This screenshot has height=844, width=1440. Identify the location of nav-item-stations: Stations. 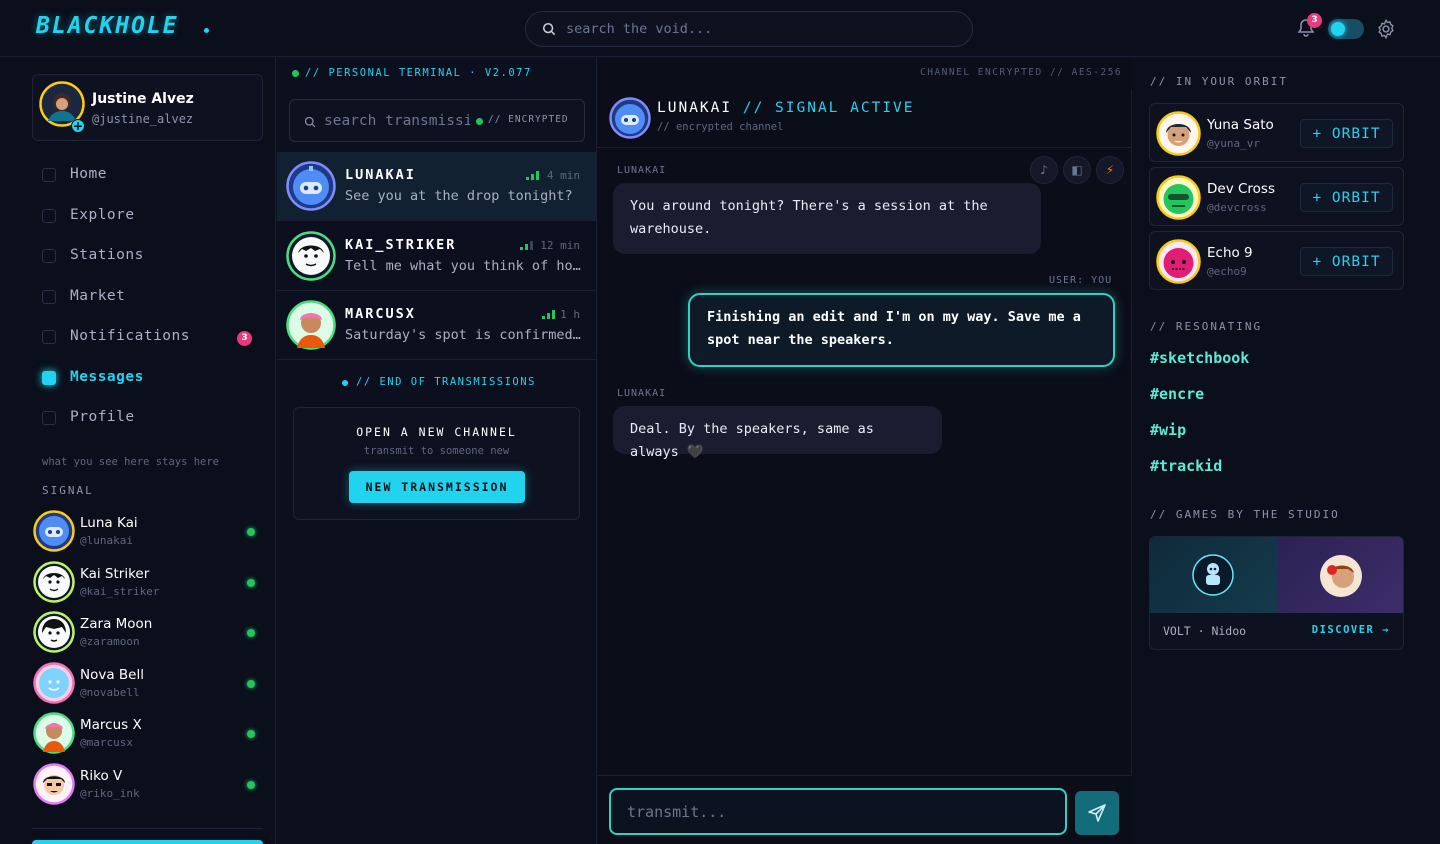
(152, 256).